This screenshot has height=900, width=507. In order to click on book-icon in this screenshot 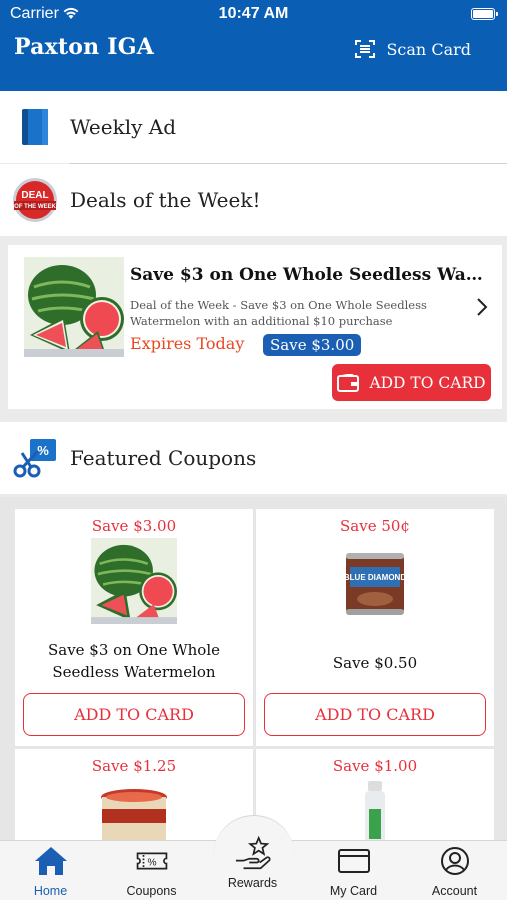, I will do `click(35, 127)`.